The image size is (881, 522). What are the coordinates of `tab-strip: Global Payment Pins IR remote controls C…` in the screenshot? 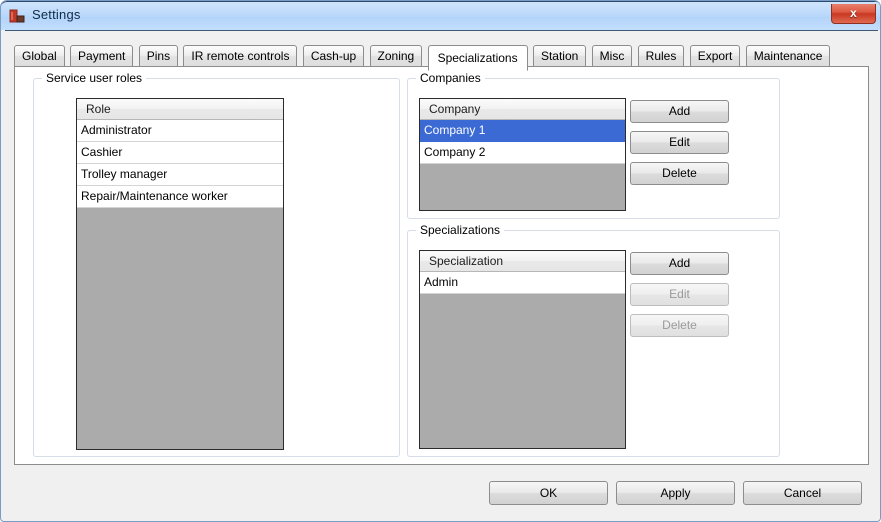 It's located at (423, 58).